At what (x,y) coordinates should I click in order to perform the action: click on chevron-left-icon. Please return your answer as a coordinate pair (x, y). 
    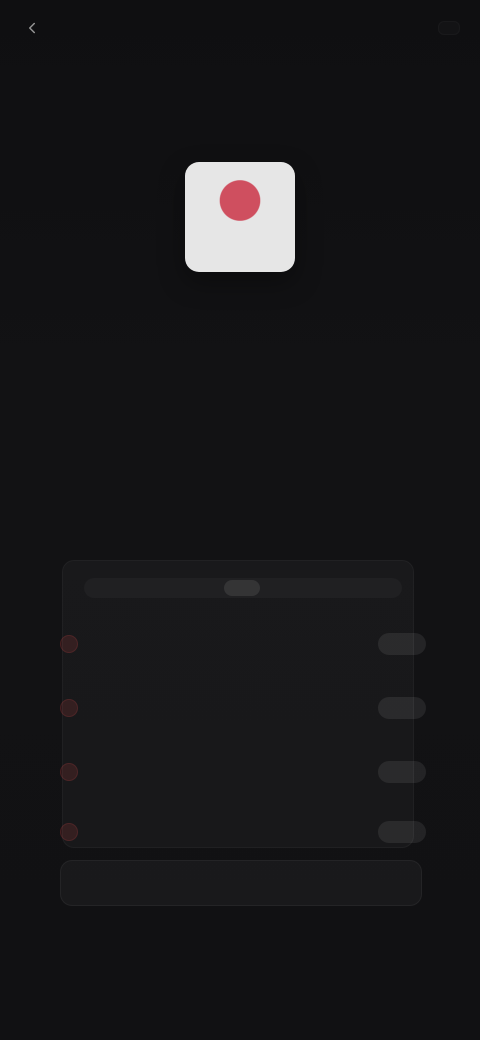
    Looking at the image, I should click on (32, 28).